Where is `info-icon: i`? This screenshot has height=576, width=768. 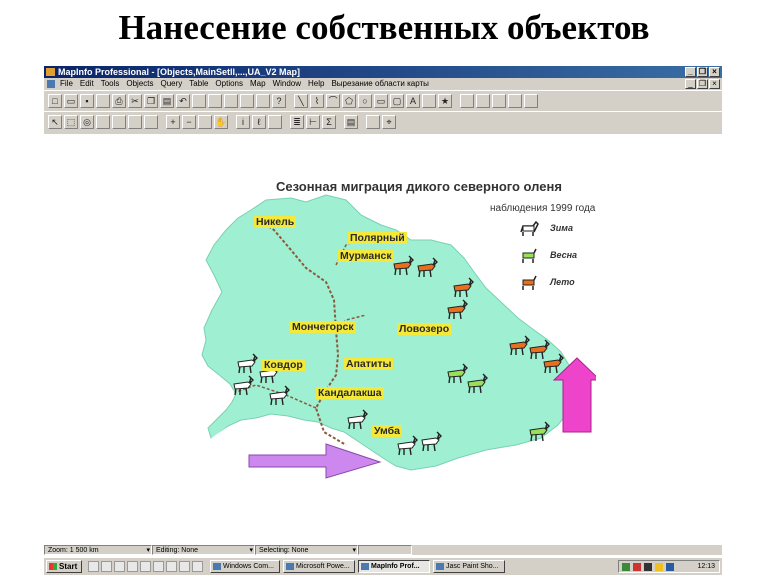
info-icon: i is located at coordinates (243, 122).